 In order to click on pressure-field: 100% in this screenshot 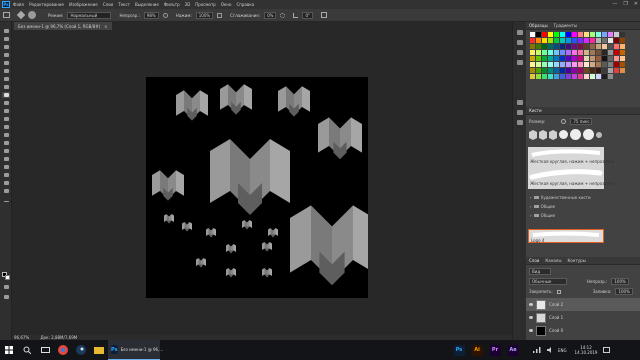, I will do `click(204, 15)`.